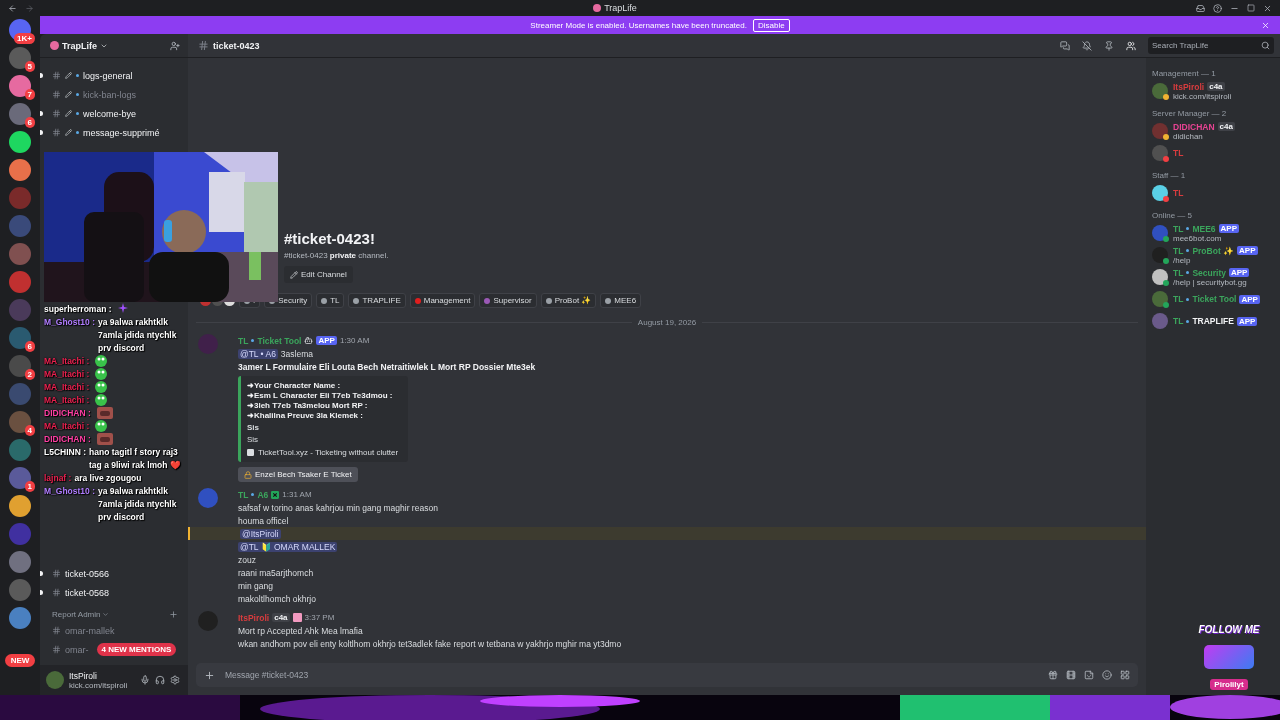 Image resolution: width=1280 pixels, height=720 pixels. I want to click on category-title: Report Admin, so click(76, 614).